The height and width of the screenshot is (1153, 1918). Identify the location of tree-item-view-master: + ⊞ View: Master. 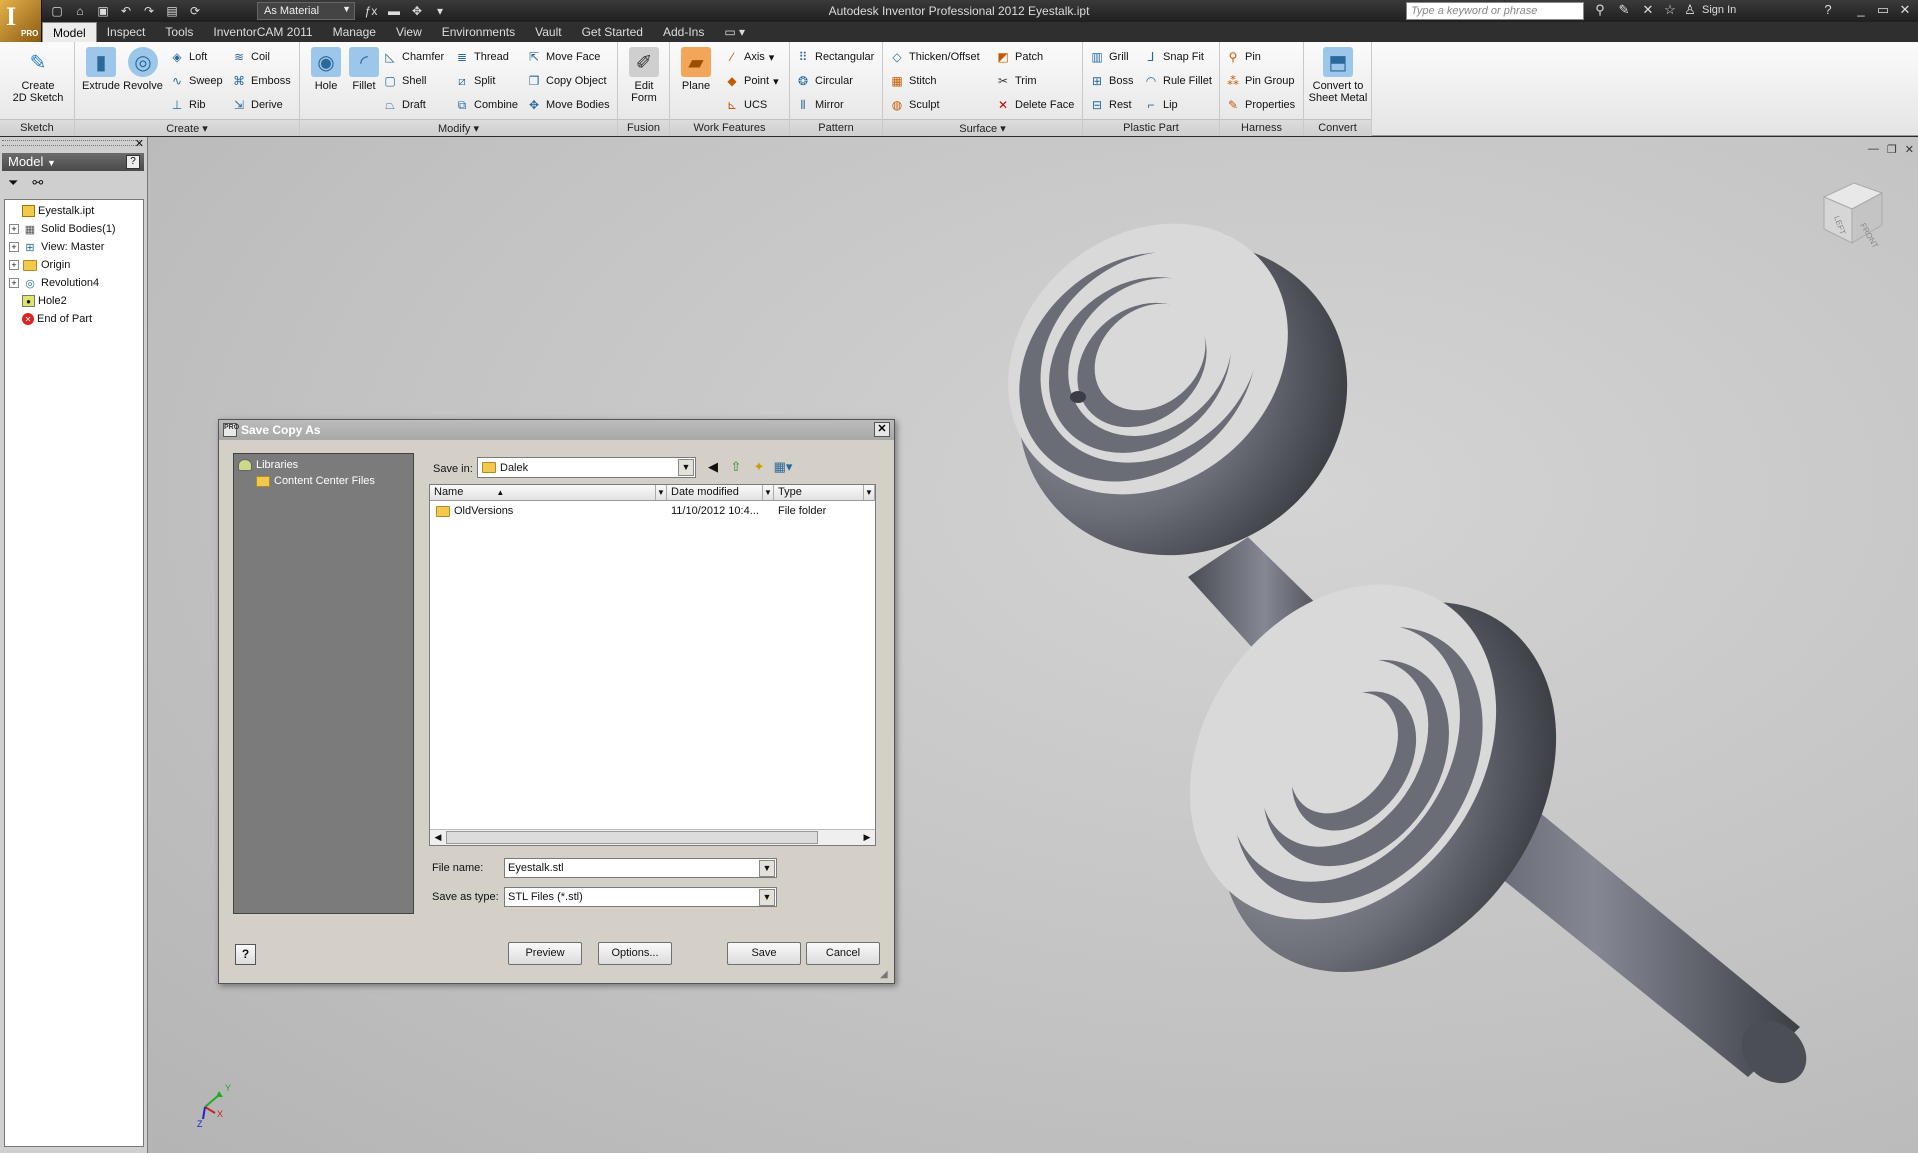
(74, 247).